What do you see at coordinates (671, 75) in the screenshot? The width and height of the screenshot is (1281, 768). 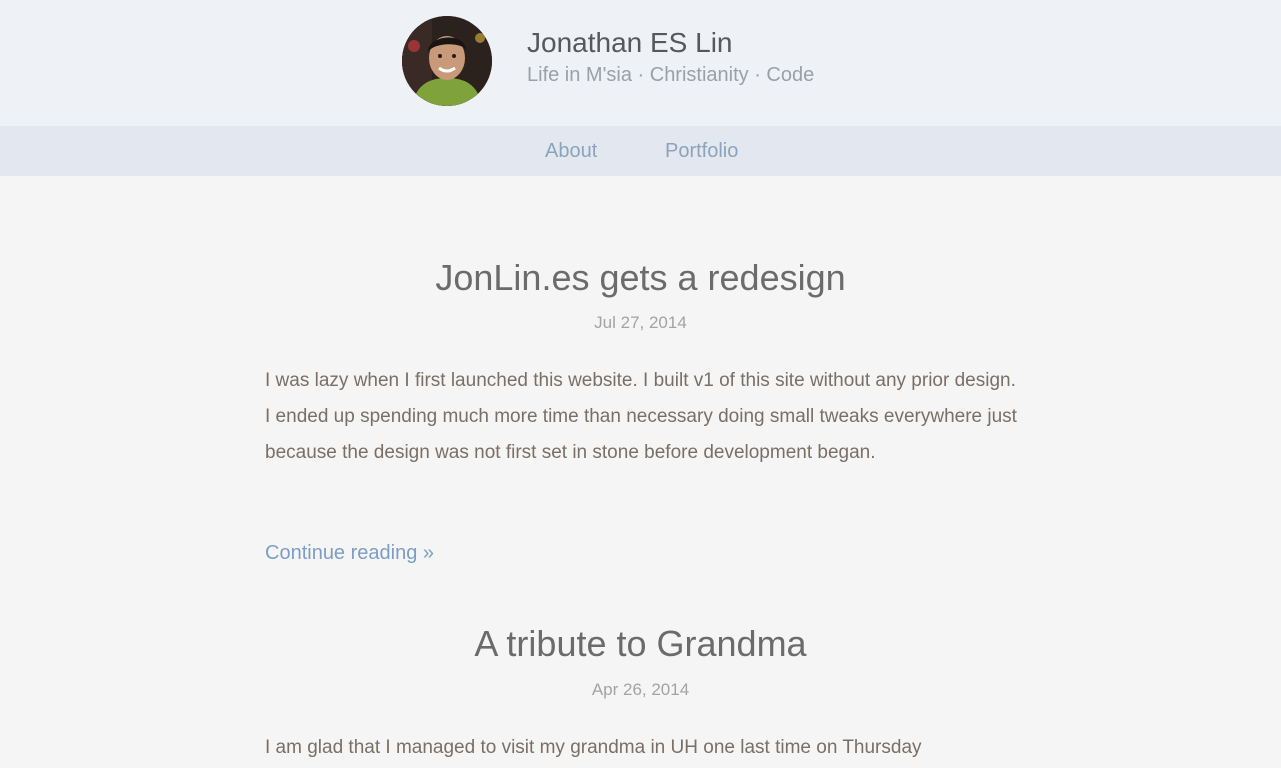 I see `site-tagline: Life in M'sia · Christianity · Code` at bounding box center [671, 75].